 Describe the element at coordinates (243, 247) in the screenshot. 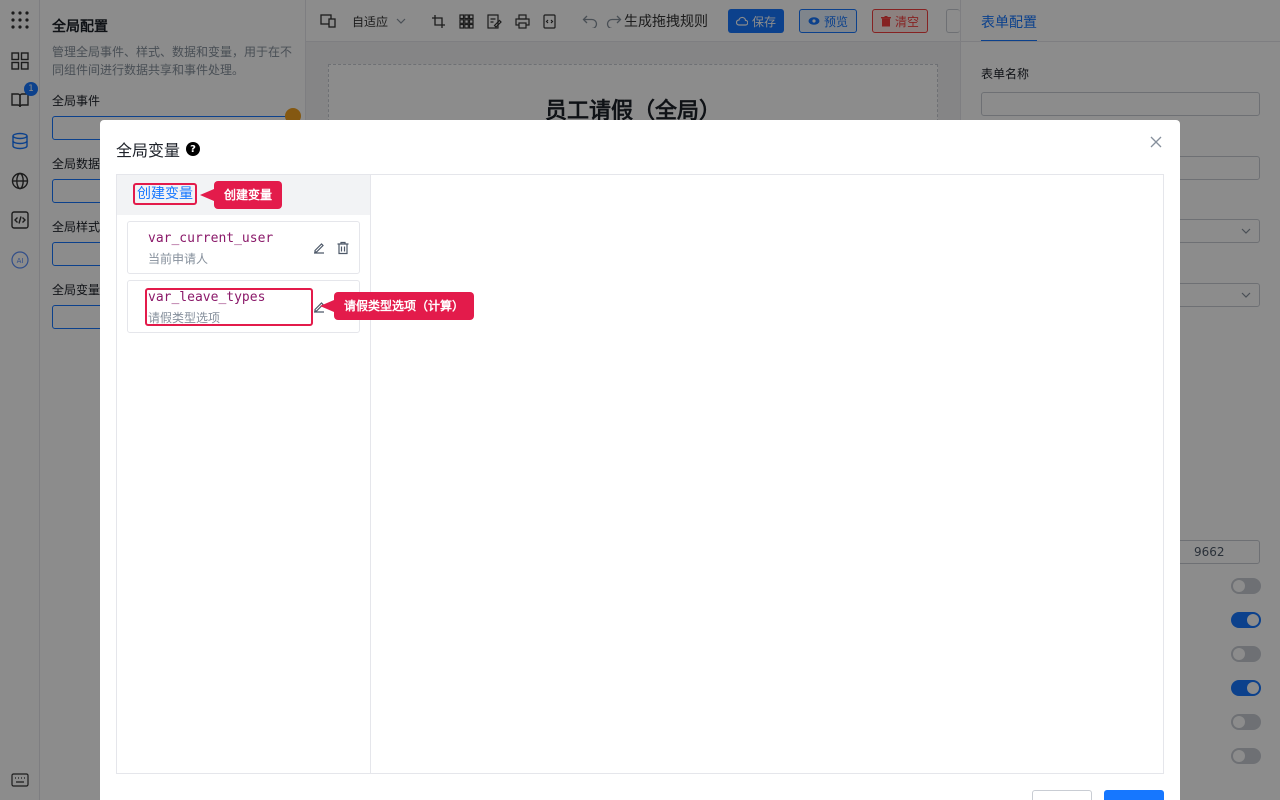

I see `list-item: var_current_user 当前申请人` at that location.